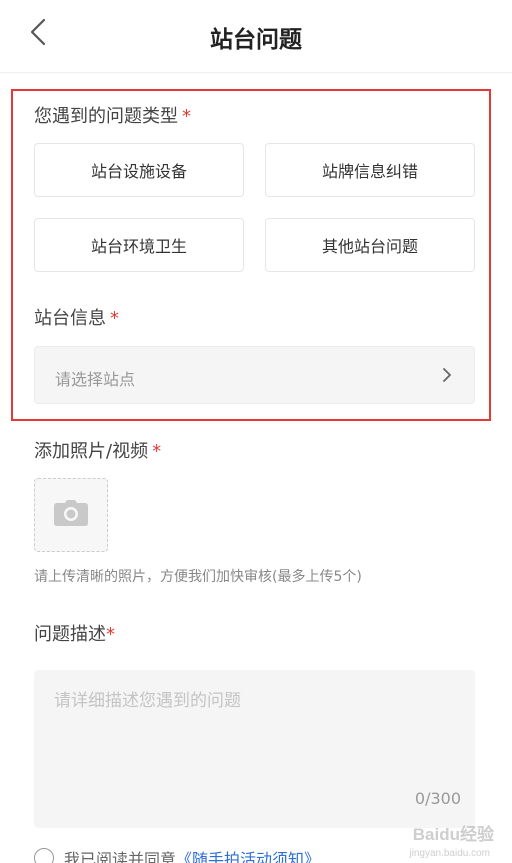 The height and width of the screenshot is (863, 512). I want to click on agreement-row: 我已阅读并同意 《随手拍活动须知》, so click(177, 855).